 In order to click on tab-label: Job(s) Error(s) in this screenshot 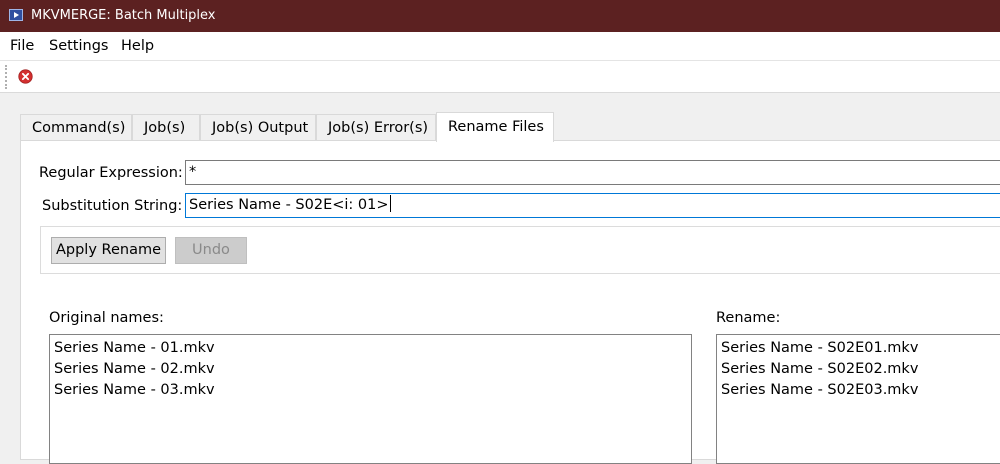, I will do `click(378, 128)`.